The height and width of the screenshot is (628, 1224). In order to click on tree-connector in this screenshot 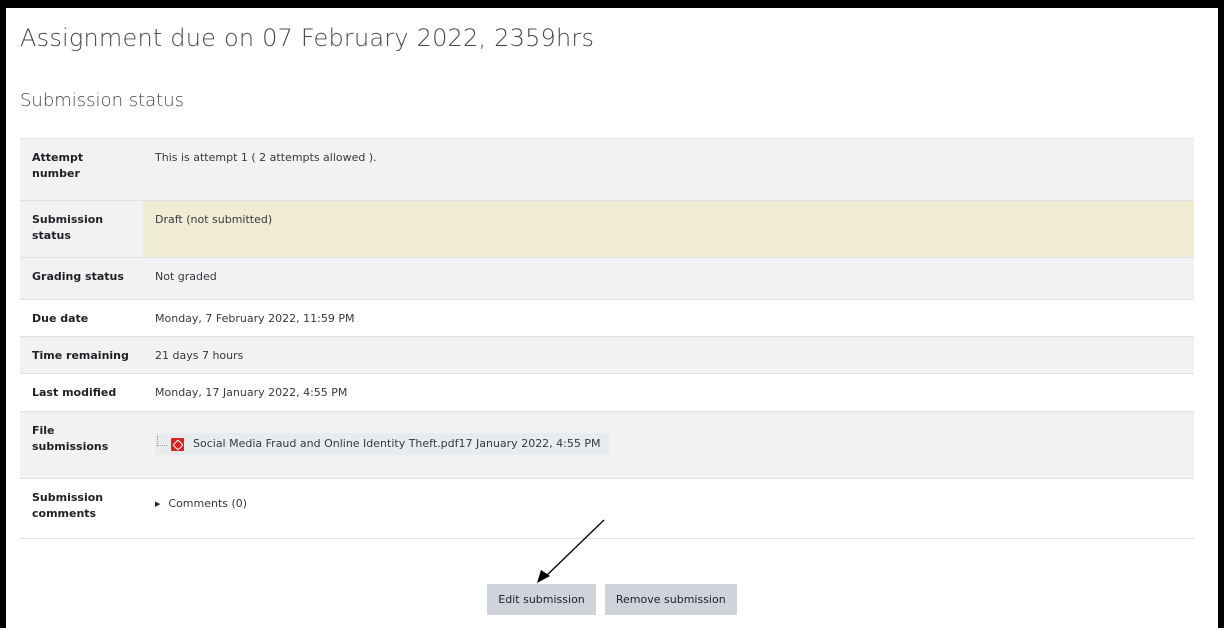, I will do `click(162, 441)`.